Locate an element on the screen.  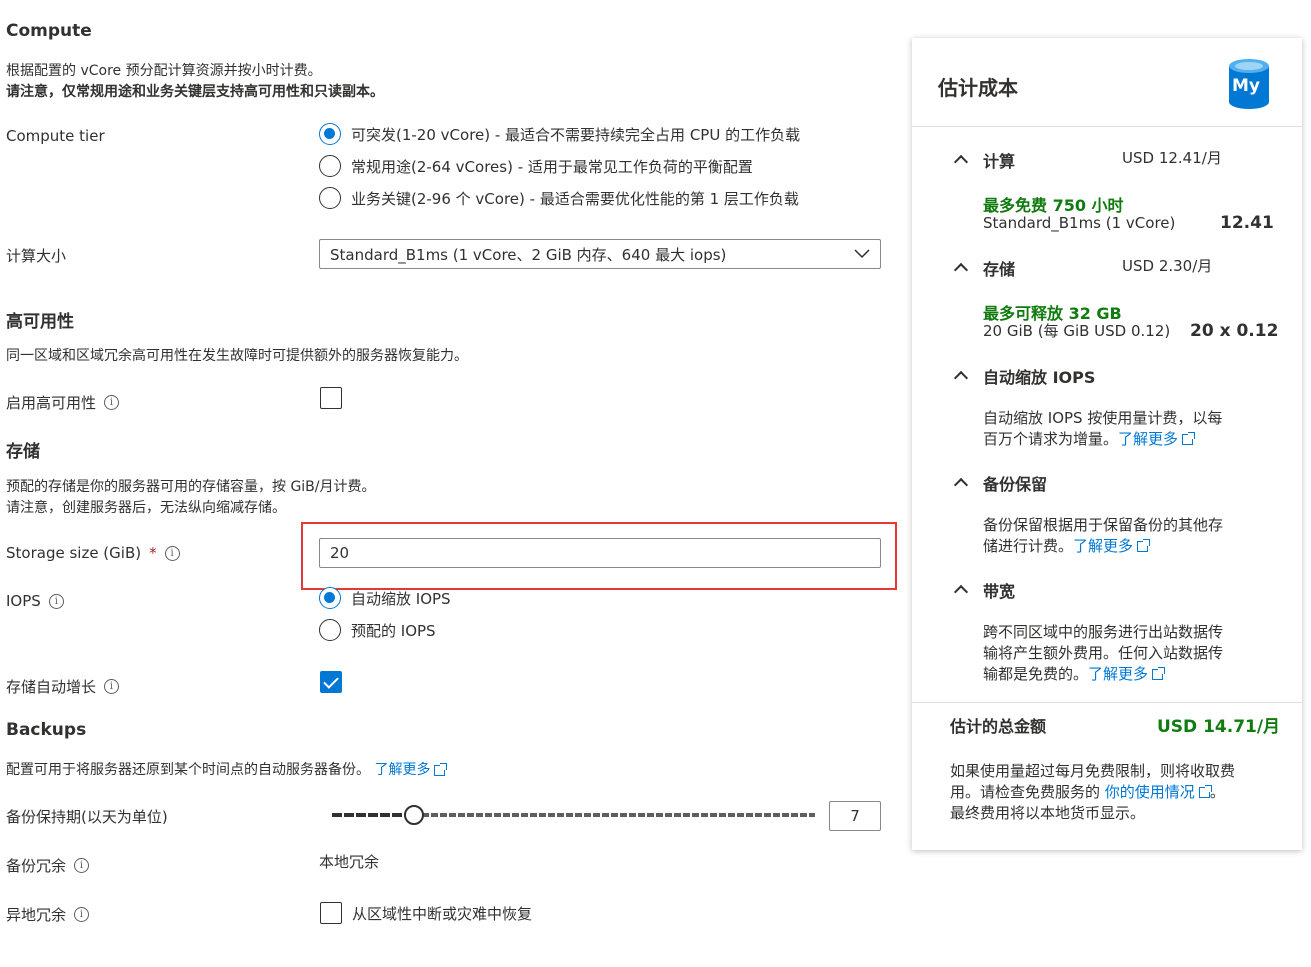
tier-business-critical-option: 业务关键(2-96 个 vCore) - 最适合需要优化性能的第 1 层工作负载 is located at coordinates (559, 198).